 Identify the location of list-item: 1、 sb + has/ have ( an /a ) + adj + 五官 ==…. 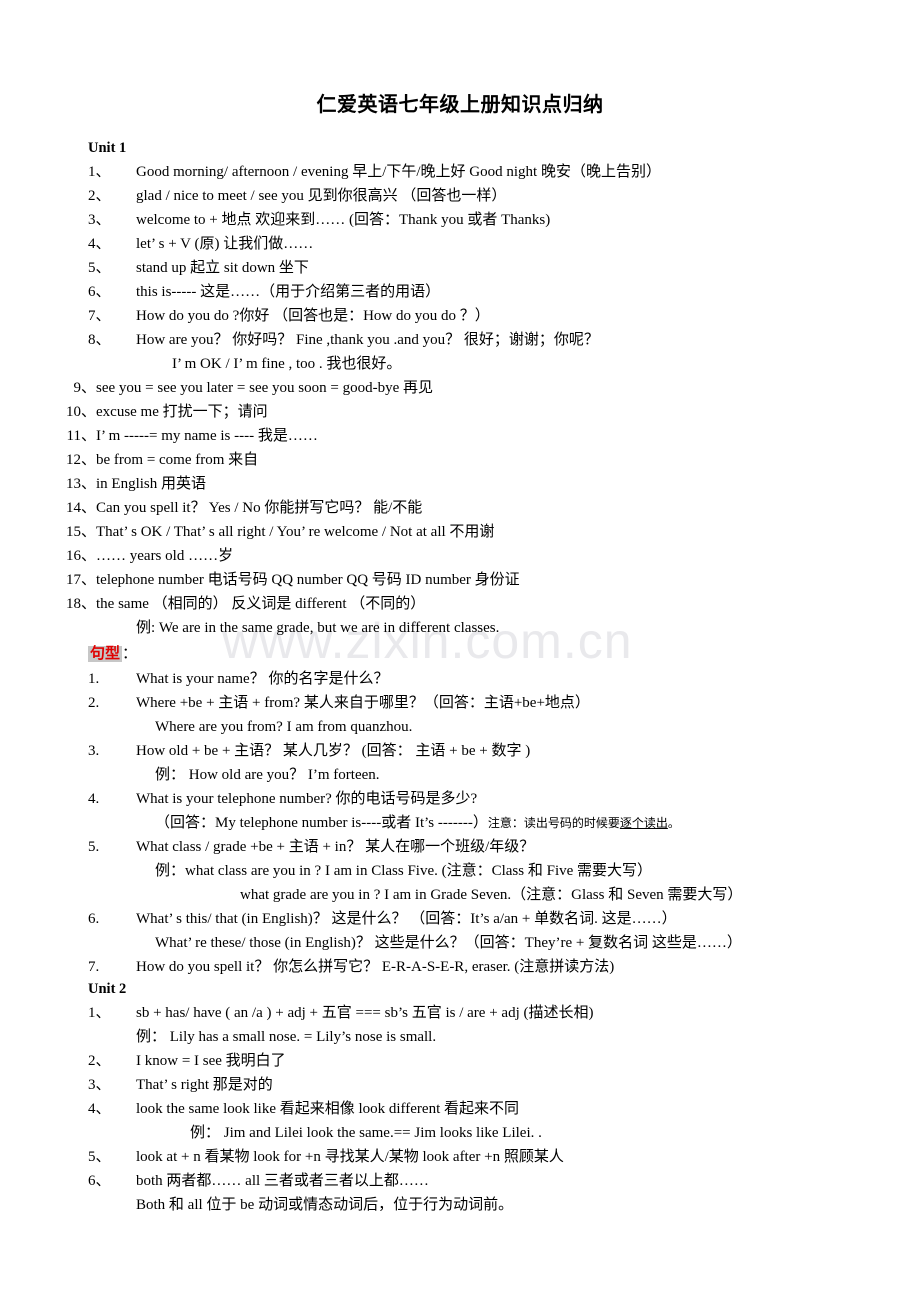
(460, 1013).